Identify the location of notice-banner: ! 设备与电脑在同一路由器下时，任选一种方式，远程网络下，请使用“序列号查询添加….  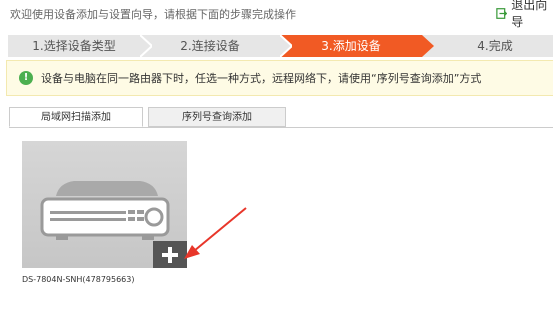
(279, 78).